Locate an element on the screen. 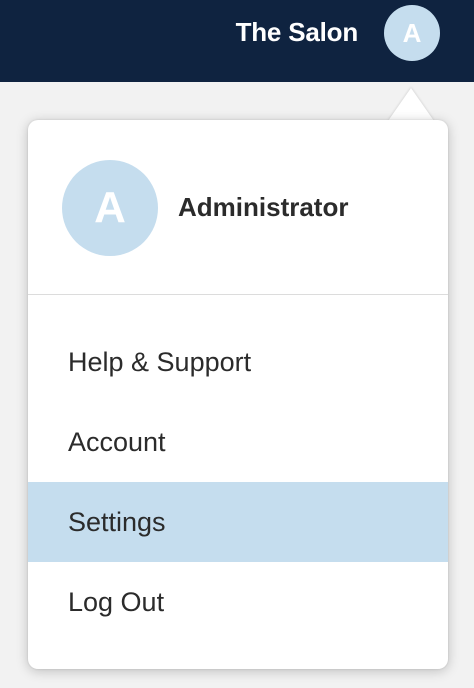  profile-name: Administrator is located at coordinates (263, 207).